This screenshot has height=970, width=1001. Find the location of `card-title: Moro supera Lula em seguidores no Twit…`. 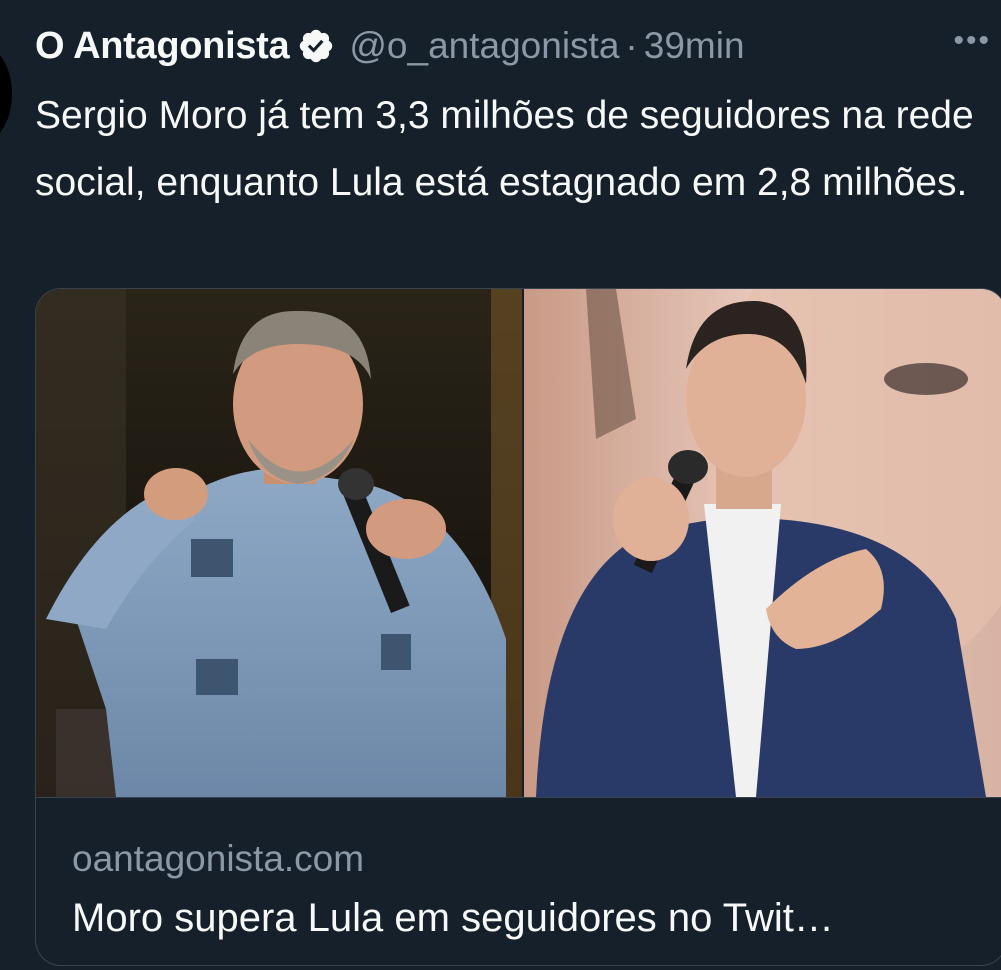

card-title: Moro supera Lula em seguidores no Twit… is located at coordinates (453, 918).